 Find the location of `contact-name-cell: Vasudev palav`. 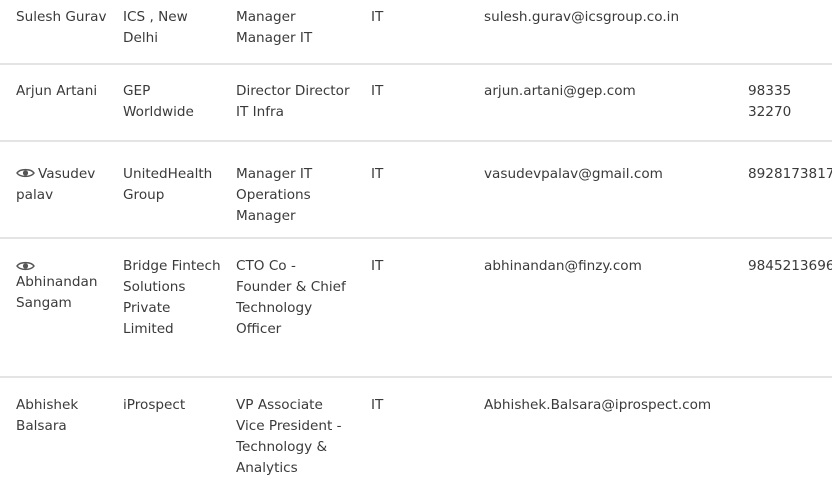

contact-name-cell: Vasudev palav is located at coordinates (62, 185).